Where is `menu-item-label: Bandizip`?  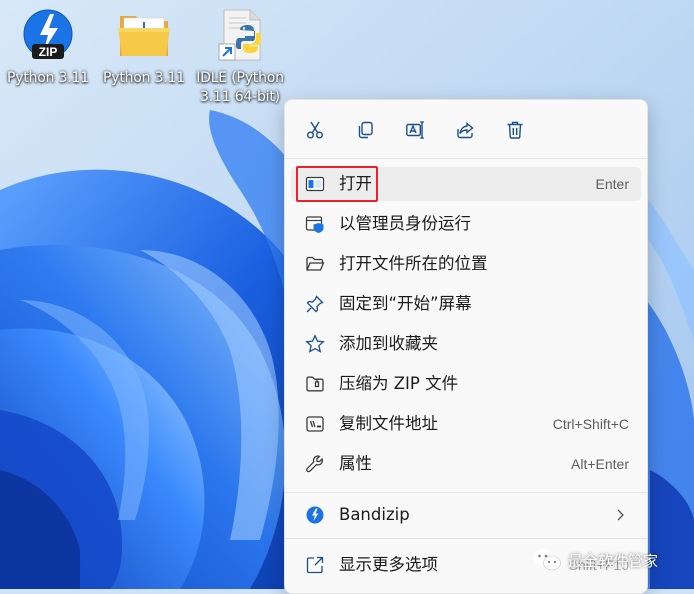 menu-item-label: Bandizip is located at coordinates (374, 514).